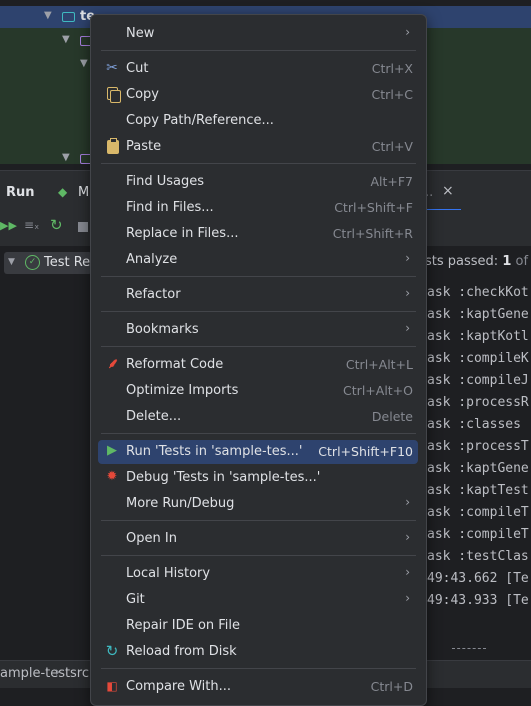 This screenshot has width=531, height=706. What do you see at coordinates (258, 574) in the screenshot?
I see `menu-item-local-history: Local History ›` at bounding box center [258, 574].